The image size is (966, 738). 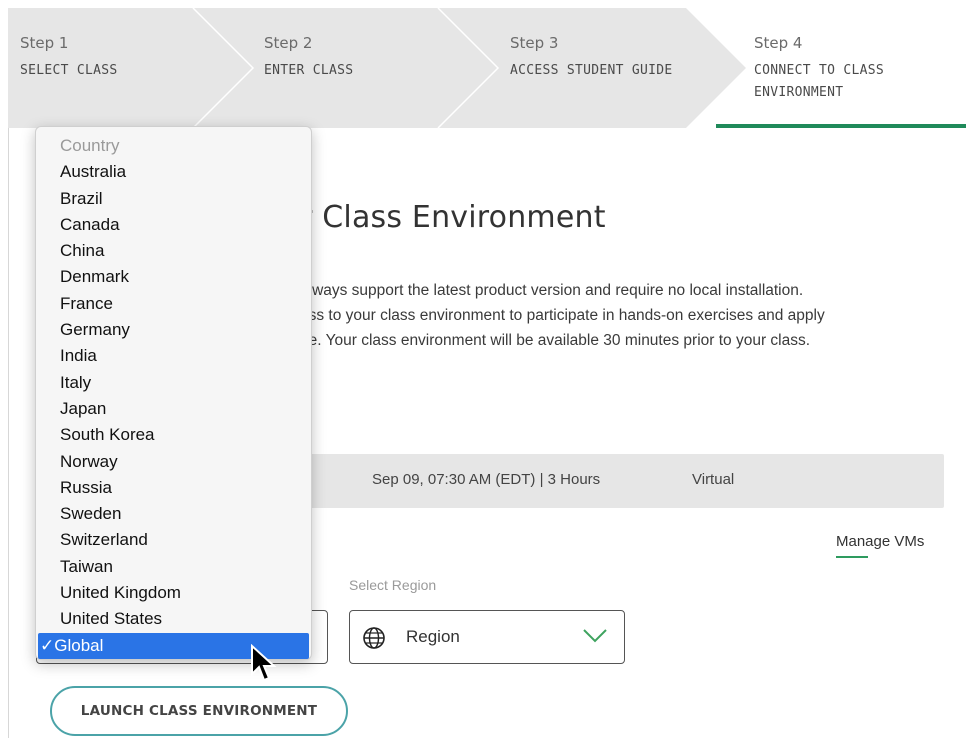 What do you see at coordinates (173, 462) in the screenshot?
I see `dropdown-option: Norway` at bounding box center [173, 462].